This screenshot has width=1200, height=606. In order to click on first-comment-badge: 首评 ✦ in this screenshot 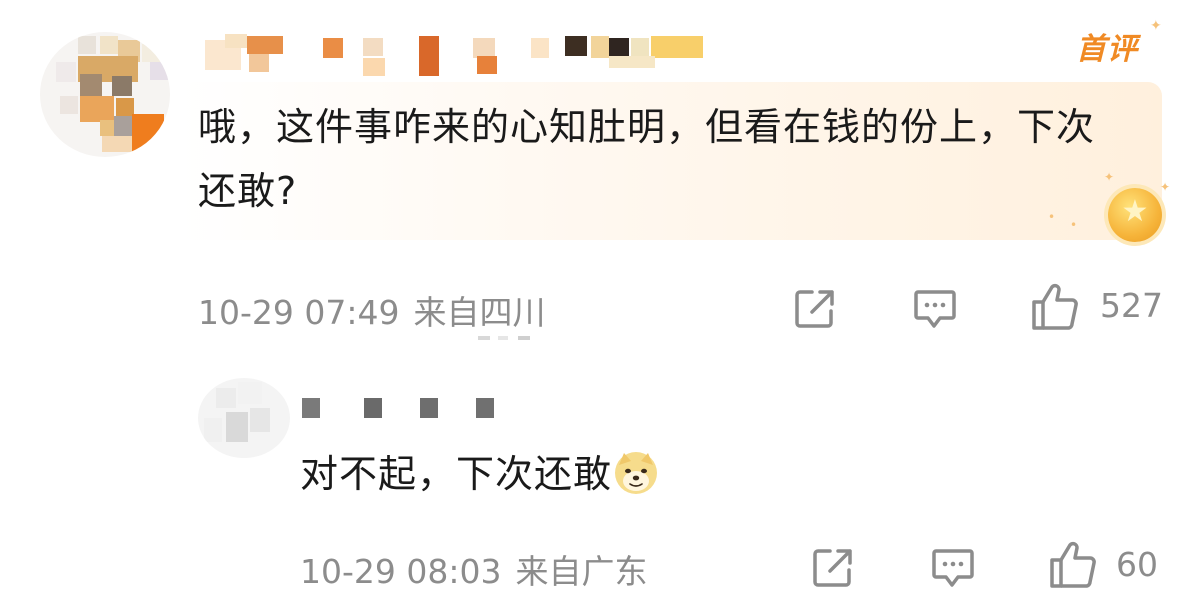, I will do `click(1119, 42)`.